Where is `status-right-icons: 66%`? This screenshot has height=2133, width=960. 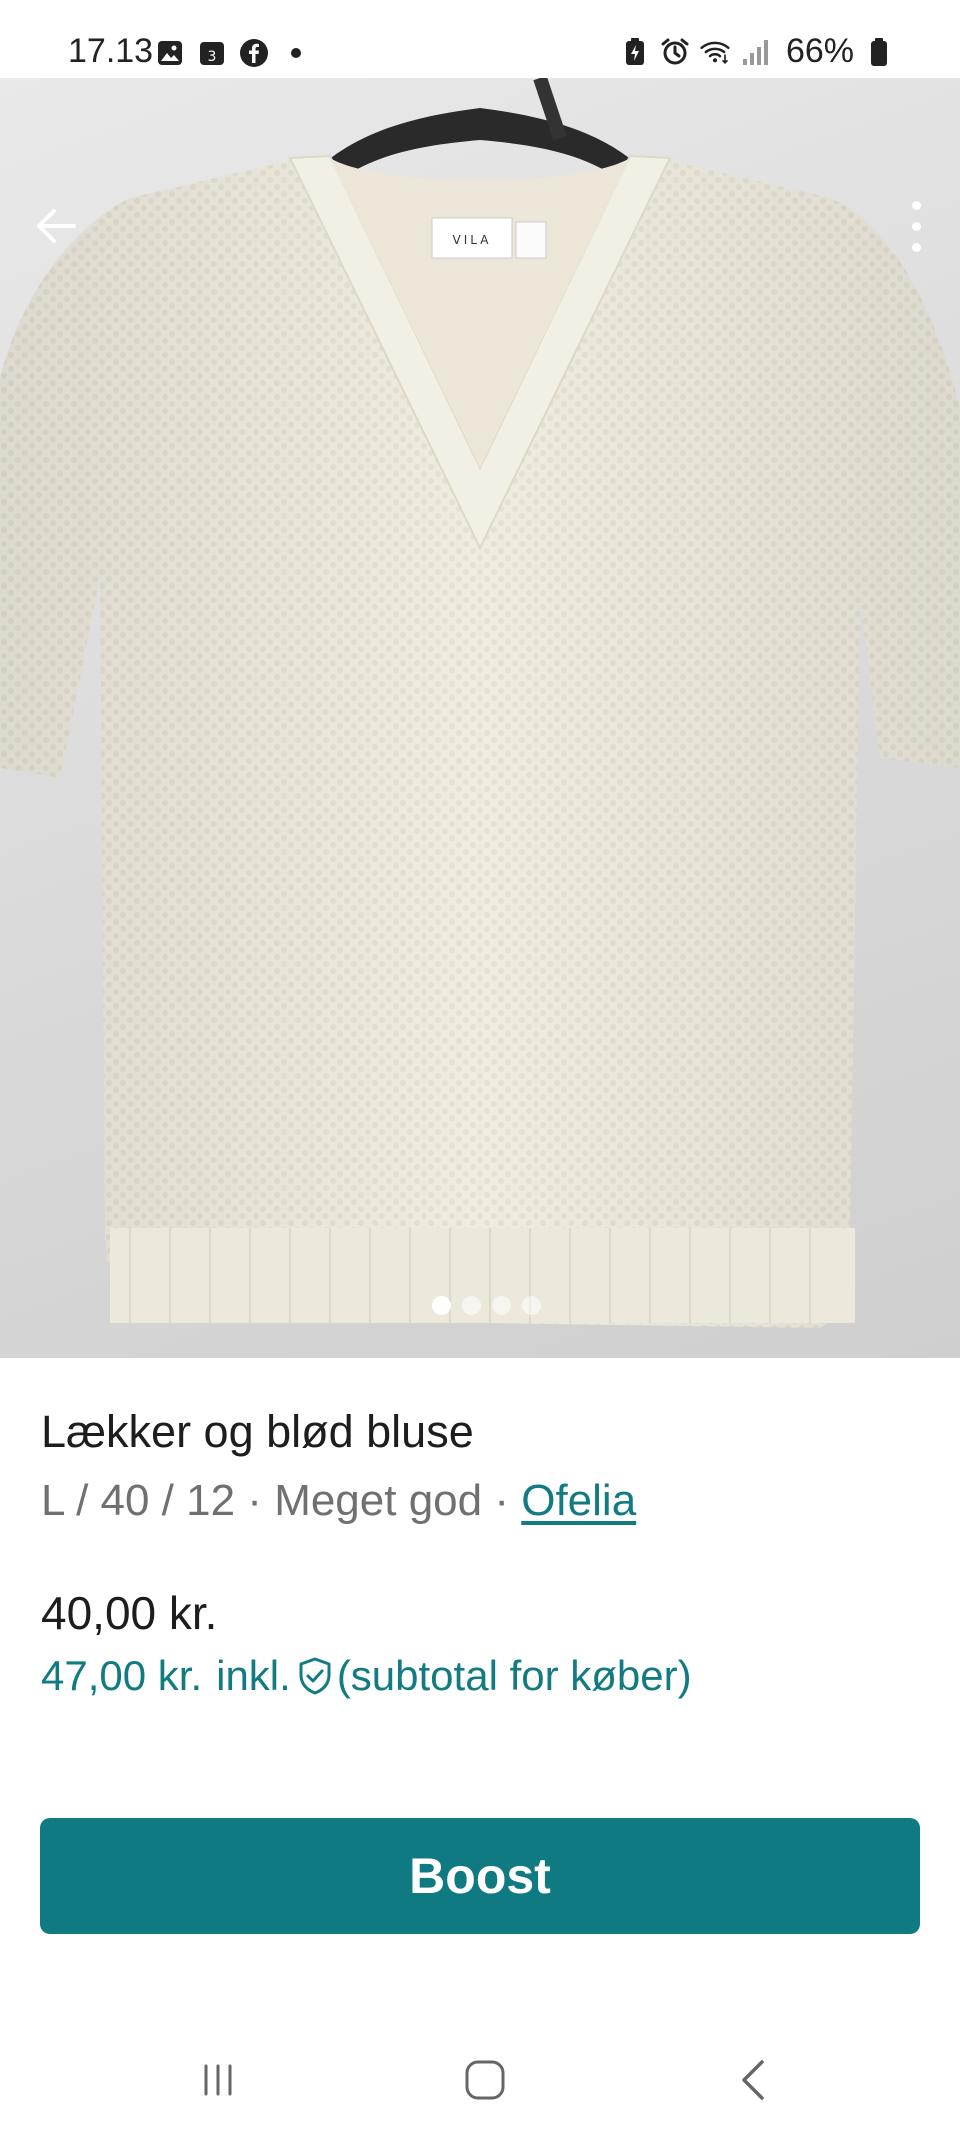
status-right-icons: 66% is located at coordinates (757, 51).